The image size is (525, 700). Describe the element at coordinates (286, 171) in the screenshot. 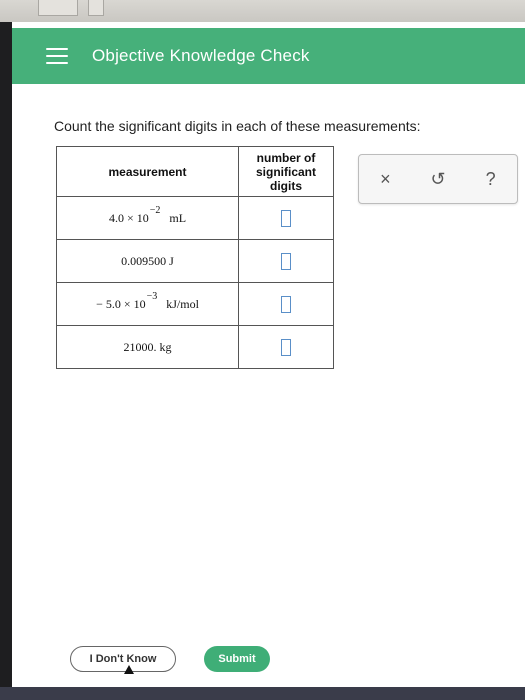

I see `header-significant-digits: number of significant digits` at that location.